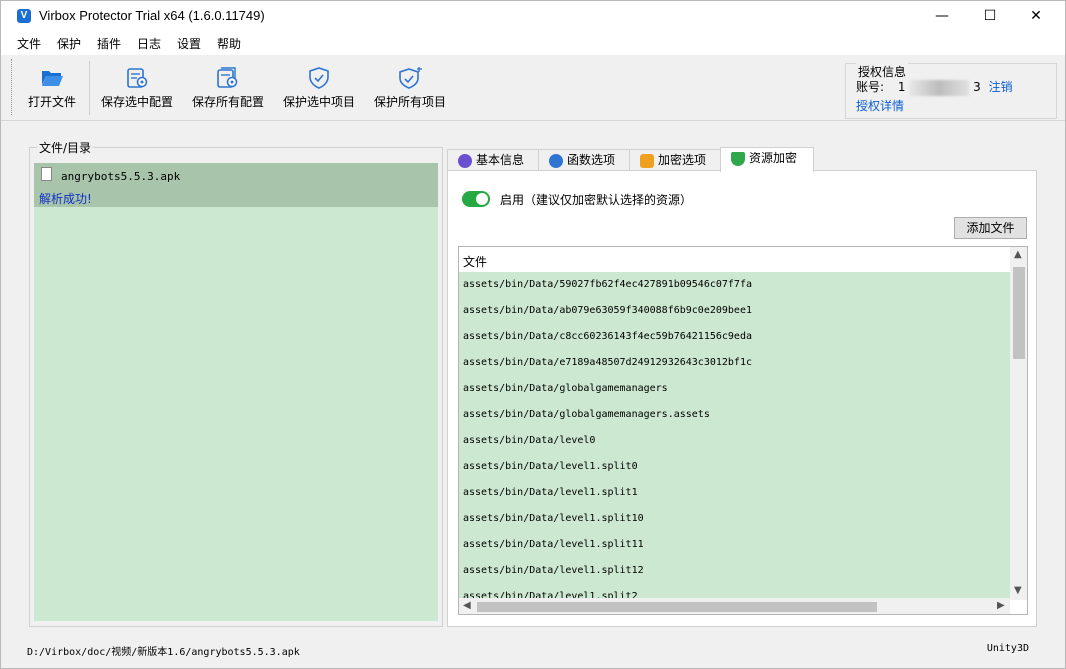 Image resolution: width=1066 pixels, height=669 pixels. What do you see at coordinates (465, 161) in the screenshot?
I see `chat-bubble-icon` at bounding box center [465, 161].